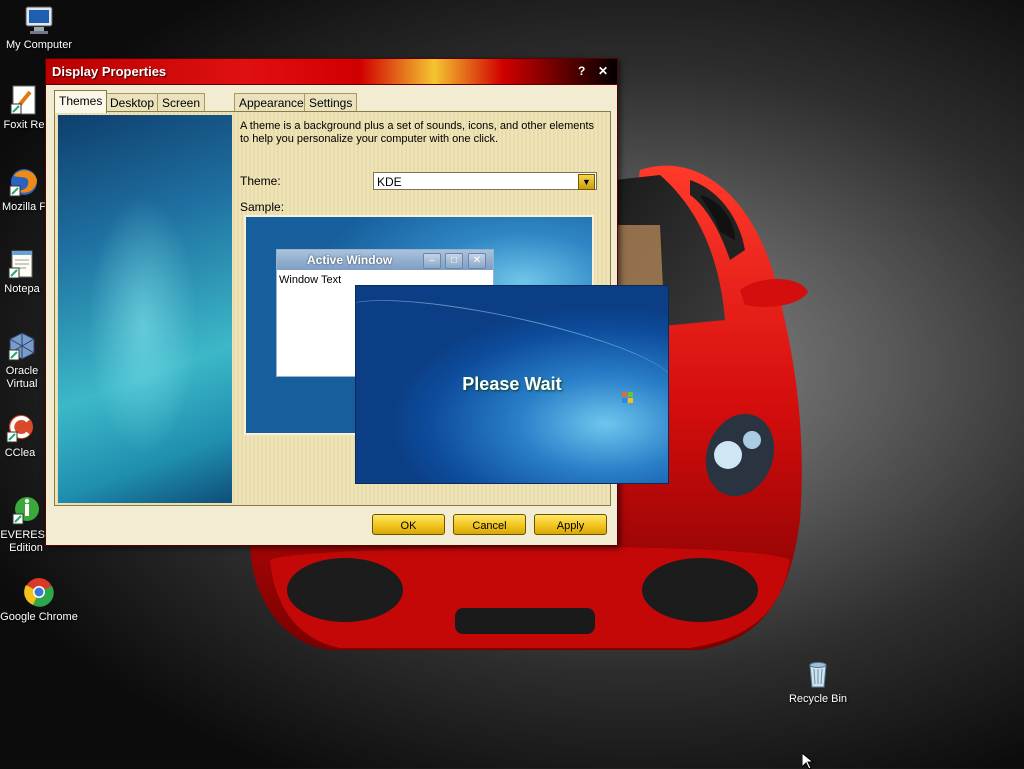 The width and height of the screenshot is (1024, 769). Describe the element at coordinates (39, 20) in the screenshot. I see `computer-icon` at that location.